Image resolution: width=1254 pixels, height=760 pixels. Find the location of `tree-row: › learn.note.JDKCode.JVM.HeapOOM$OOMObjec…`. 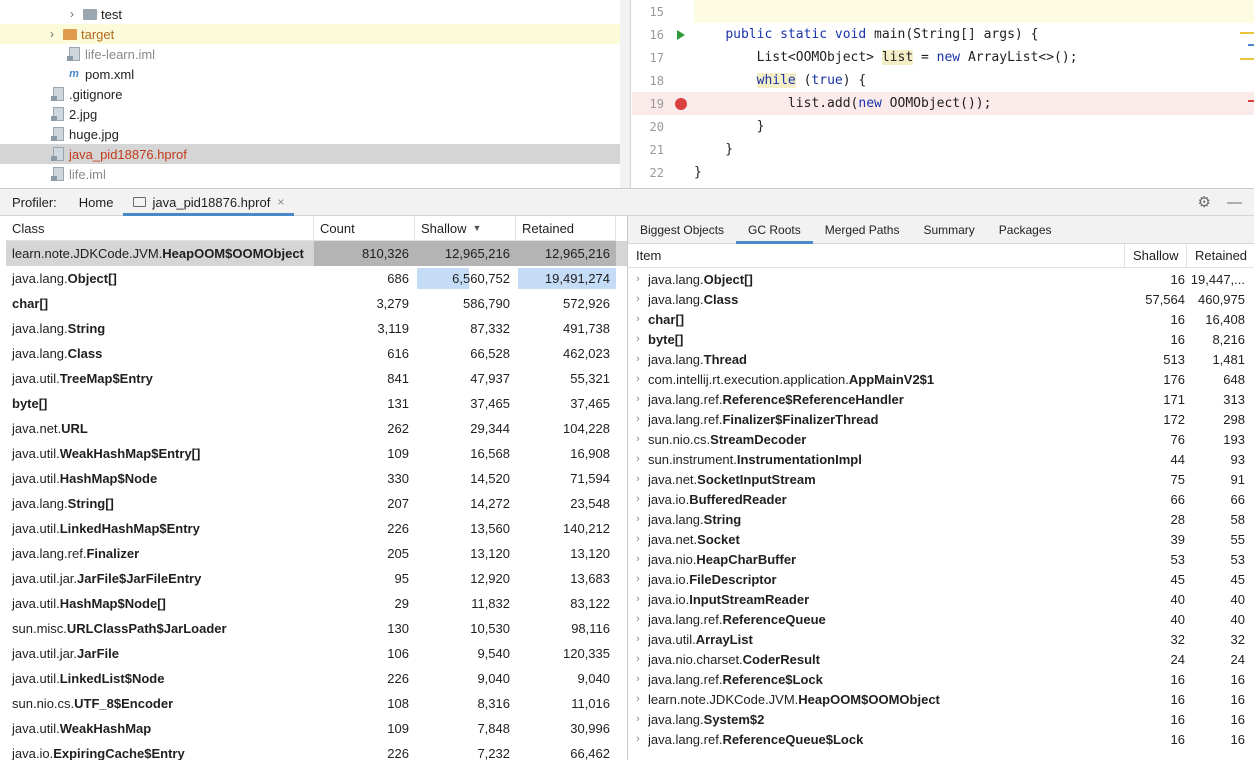

tree-row: › learn.note.JDKCode.JVM.HeapOOM$OOMObjec… is located at coordinates (941, 699).